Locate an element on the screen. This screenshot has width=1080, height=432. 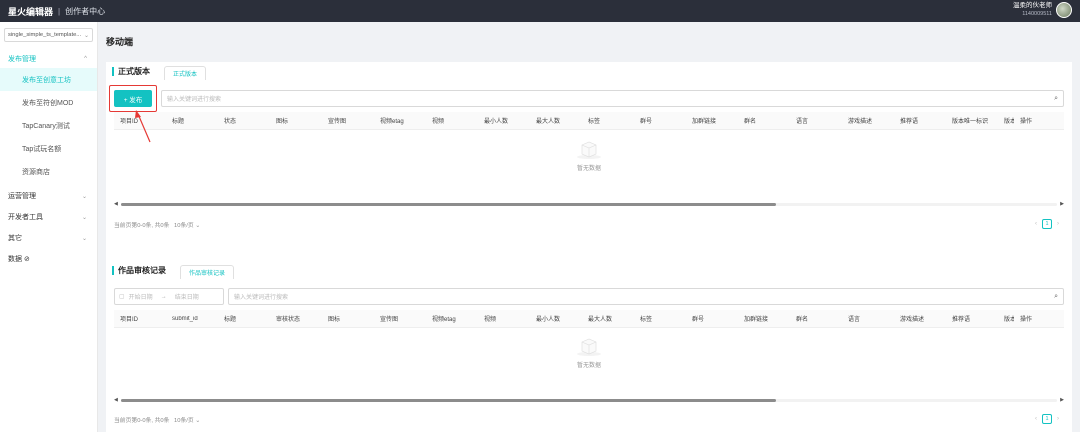
toolbar: + 发布 输入关键词进行搜索 ⌕ is located at coordinates (586, 98).